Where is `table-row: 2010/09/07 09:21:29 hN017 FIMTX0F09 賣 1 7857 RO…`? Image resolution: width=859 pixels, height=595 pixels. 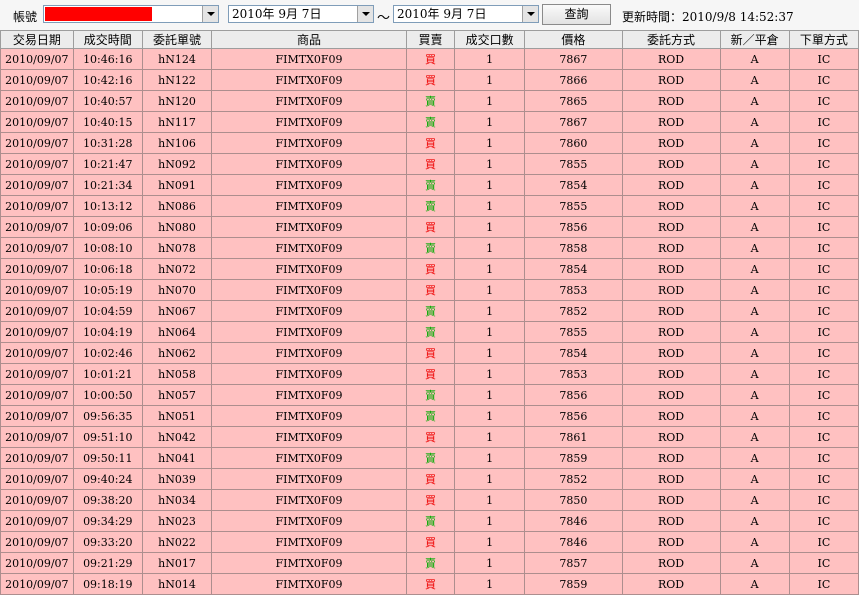 table-row: 2010/09/07 09:21:29 hN017 FIMTX0F09 賣 1 7857 RO… is located at coordinates (429, 563).